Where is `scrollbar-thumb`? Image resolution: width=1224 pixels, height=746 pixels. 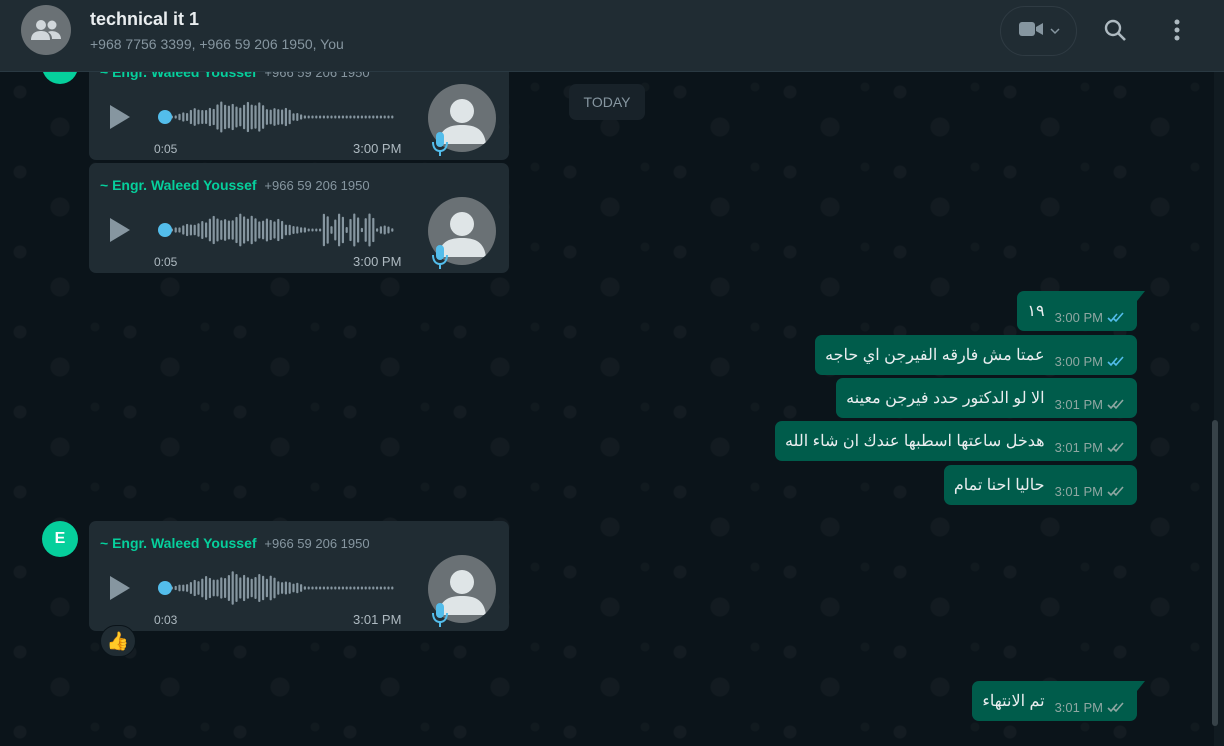
scrollbar-thumb is located at coordinates (1215, 573).